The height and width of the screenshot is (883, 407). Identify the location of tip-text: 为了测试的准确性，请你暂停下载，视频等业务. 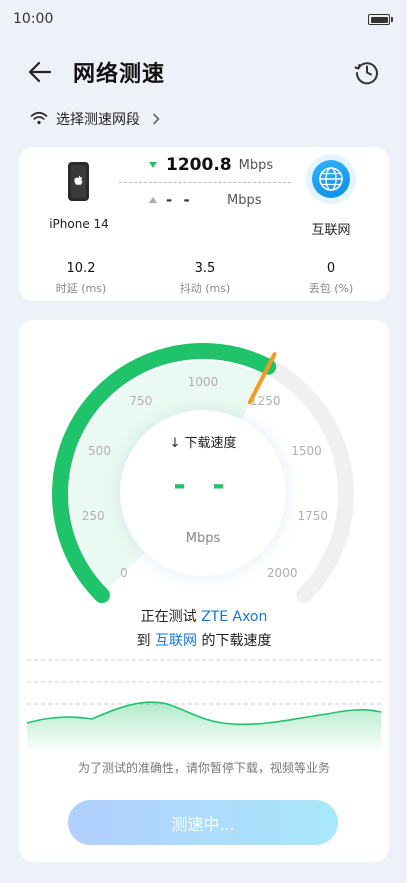
(203, 768).